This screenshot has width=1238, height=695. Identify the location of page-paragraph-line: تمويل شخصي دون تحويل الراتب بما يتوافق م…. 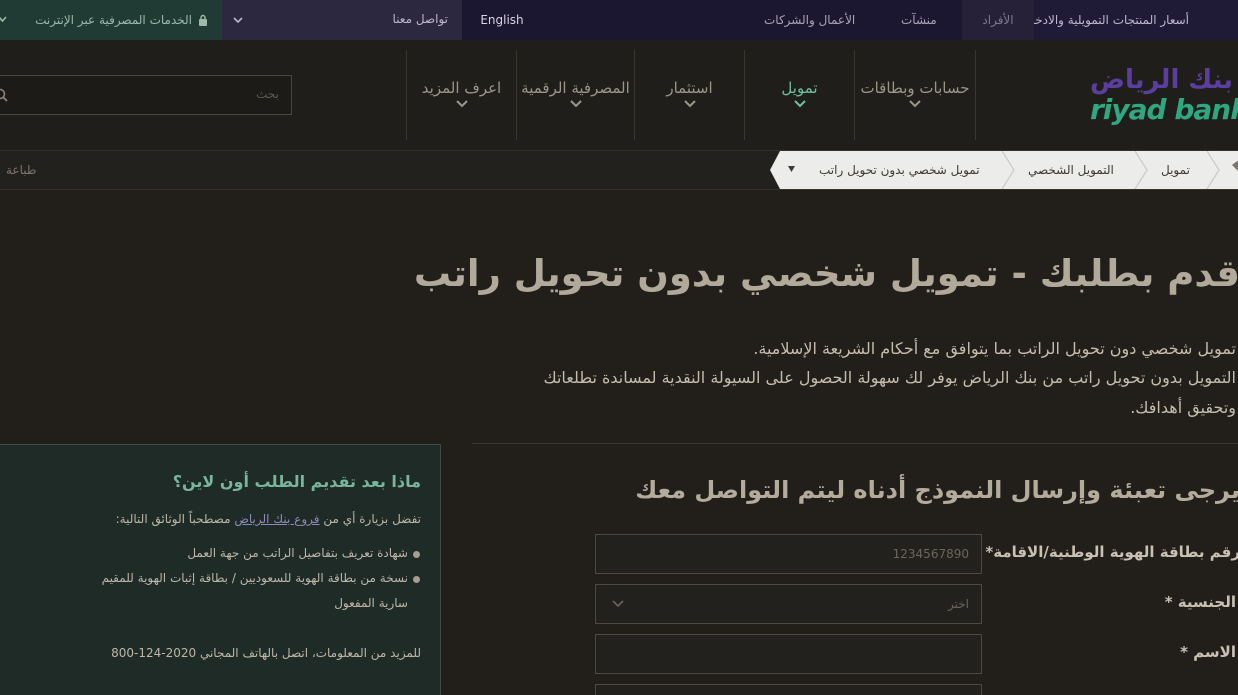
(994, 348).